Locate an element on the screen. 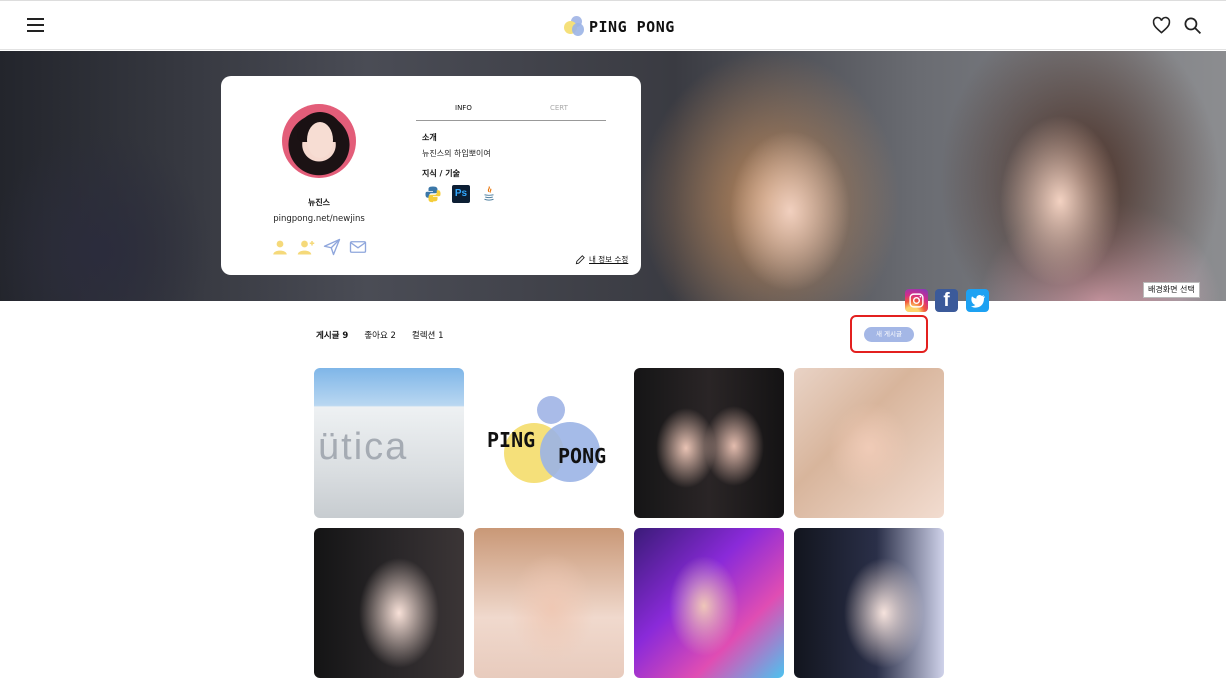 The image size is (1226, 686). edit-info-link: 내 정보 수정 is located at coordinates (601, 259).